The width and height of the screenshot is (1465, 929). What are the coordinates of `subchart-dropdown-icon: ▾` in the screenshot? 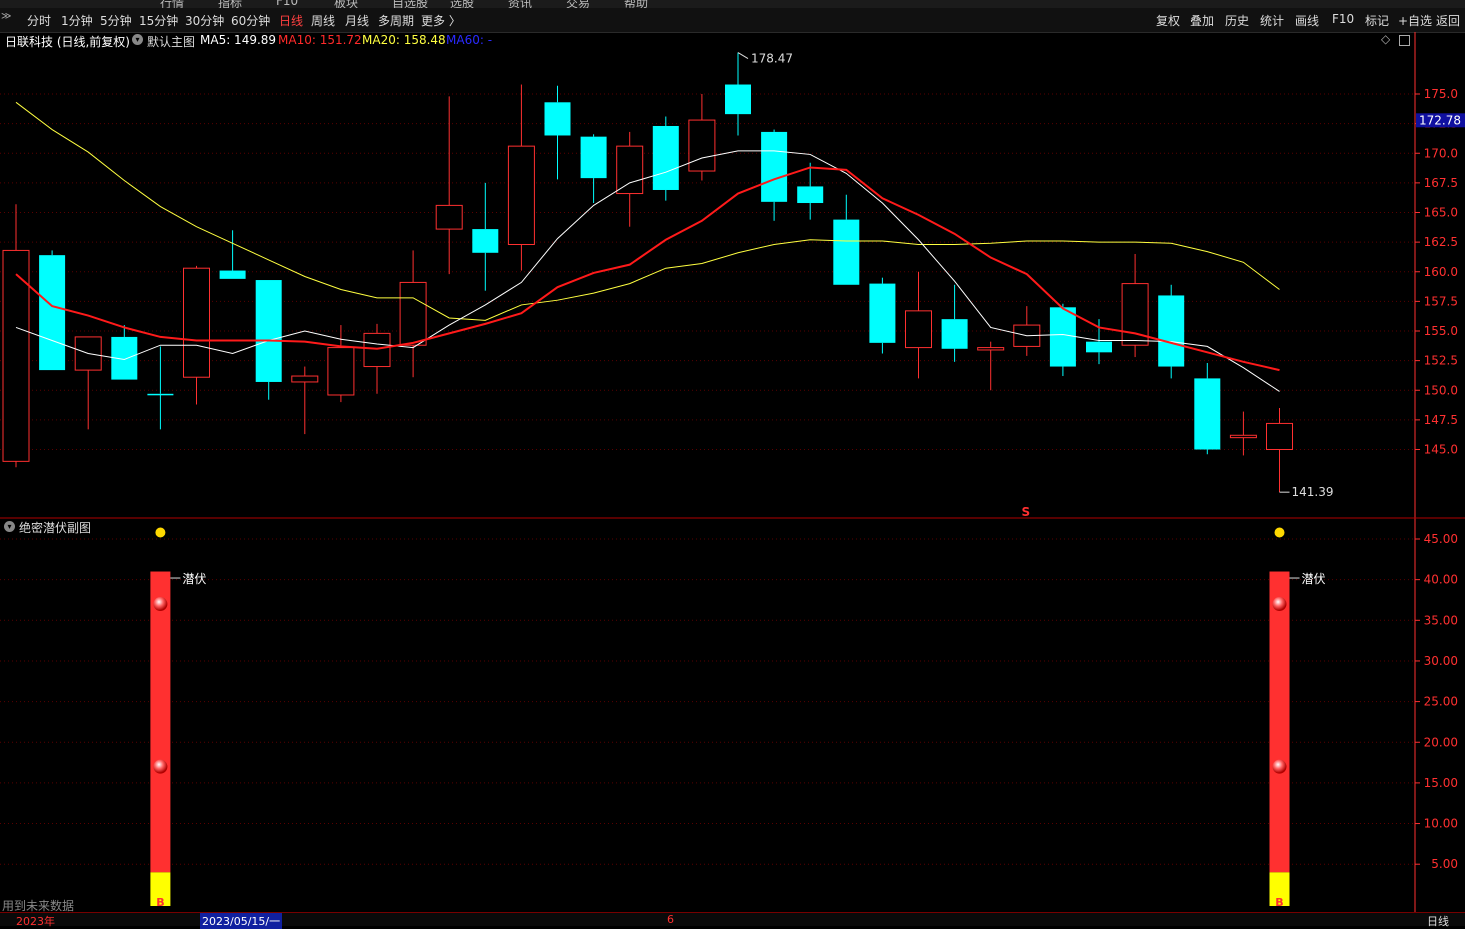 It's located at (9, 526).